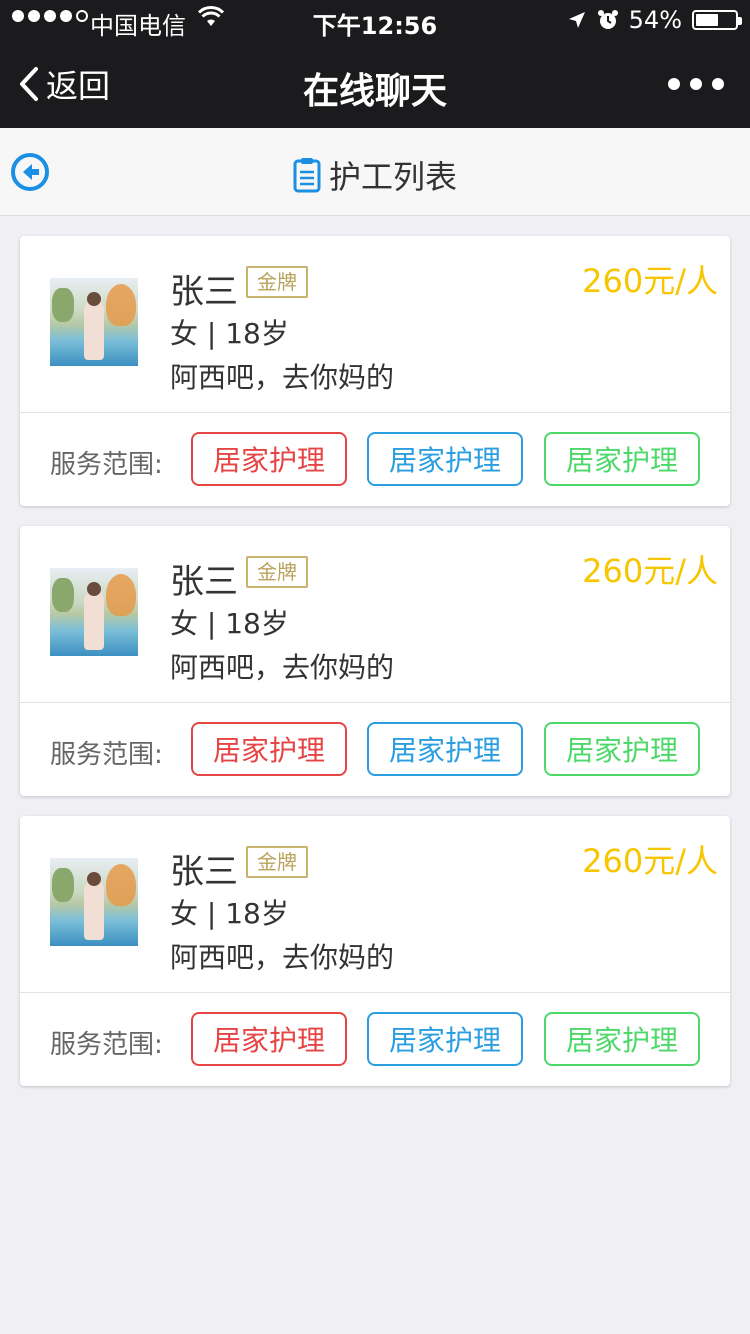  What do you see at coordinates (696, 84) in the screenshot?
I see `more-dots-icon` at bounding box center [696, 84].